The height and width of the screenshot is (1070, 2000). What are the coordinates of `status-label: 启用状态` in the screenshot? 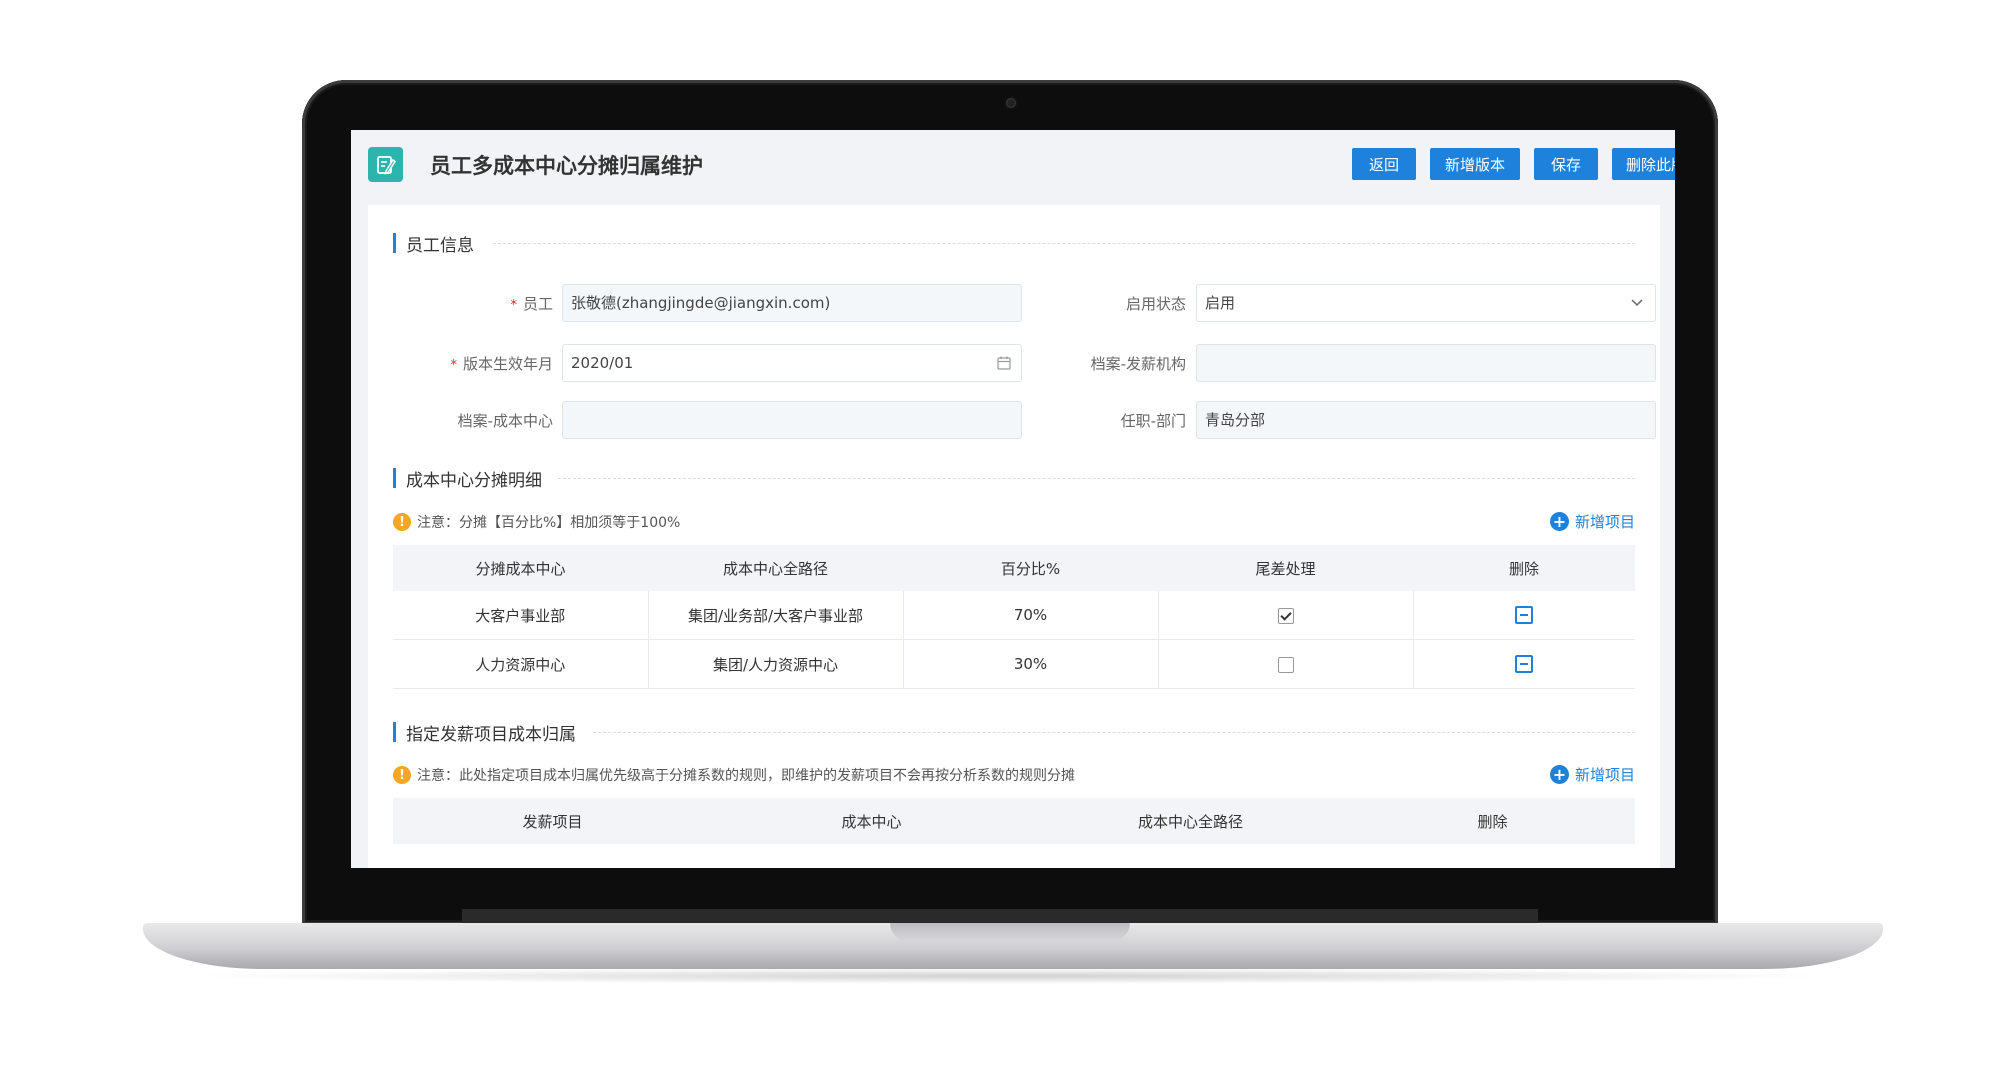 It's located at (1155, 304).